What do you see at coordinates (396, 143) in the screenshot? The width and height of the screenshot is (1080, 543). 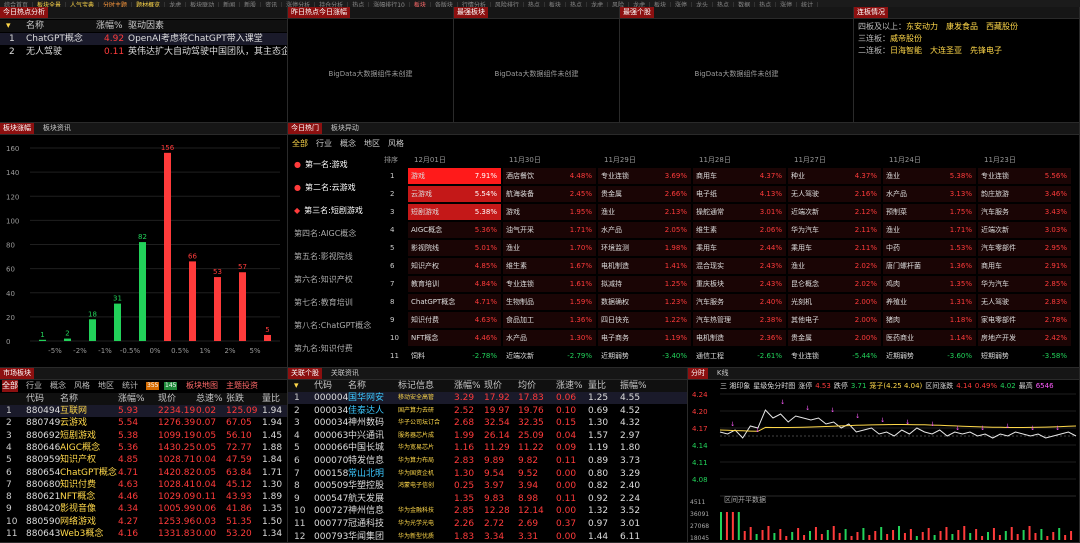 I see `filter-tab: 风格` at bounding box center [396, 143].